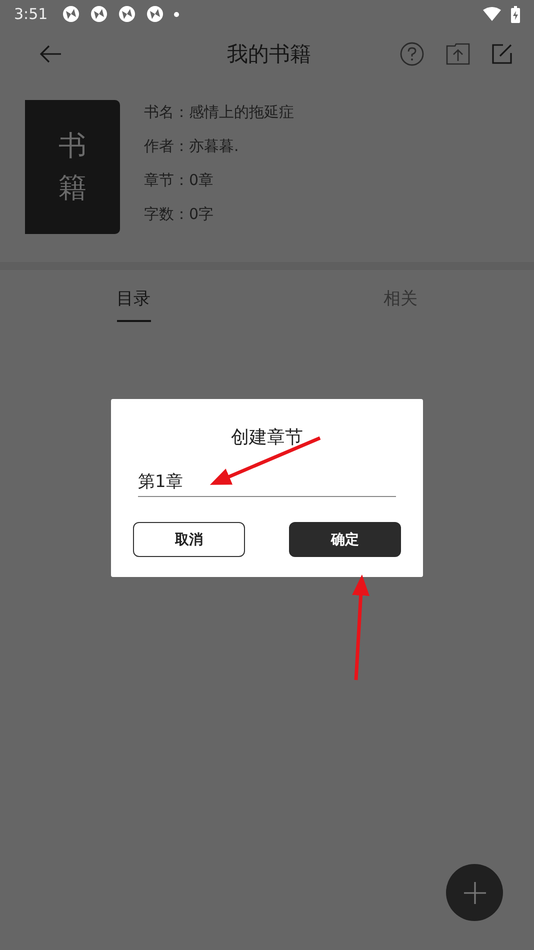 The image size is (534, 950). What do you see at coordinates (515, 14) in the screenshot?
I see `battery-icon` at bounding box center [515, 14].